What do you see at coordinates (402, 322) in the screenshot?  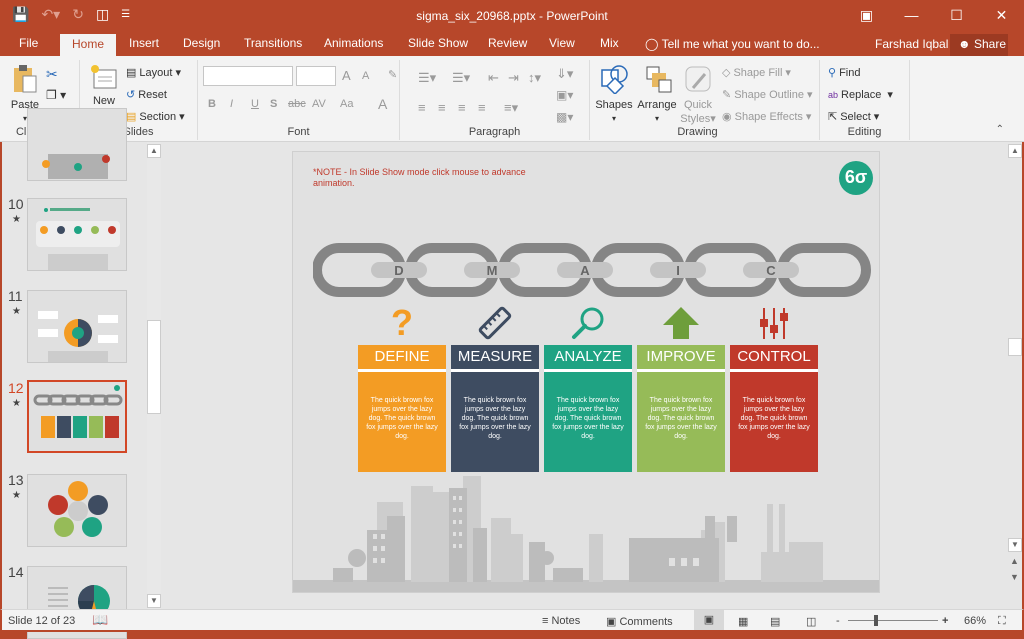 I see `question-mark-icon: ?` at bounding box center [402, 322].